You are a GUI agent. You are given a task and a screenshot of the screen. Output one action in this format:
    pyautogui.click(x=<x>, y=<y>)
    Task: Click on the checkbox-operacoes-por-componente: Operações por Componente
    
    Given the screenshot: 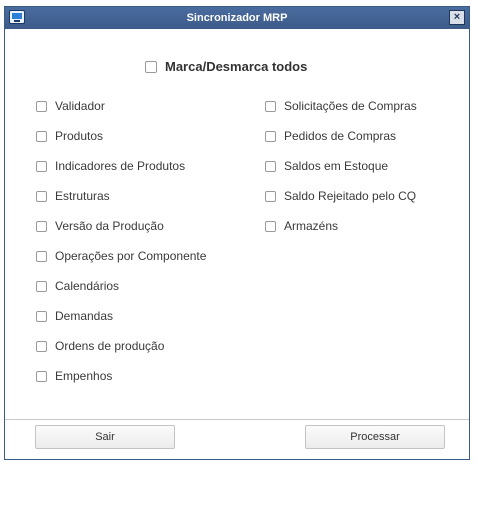 What is the action you would take?
    pyautogui.click(x=121, y=256)
    